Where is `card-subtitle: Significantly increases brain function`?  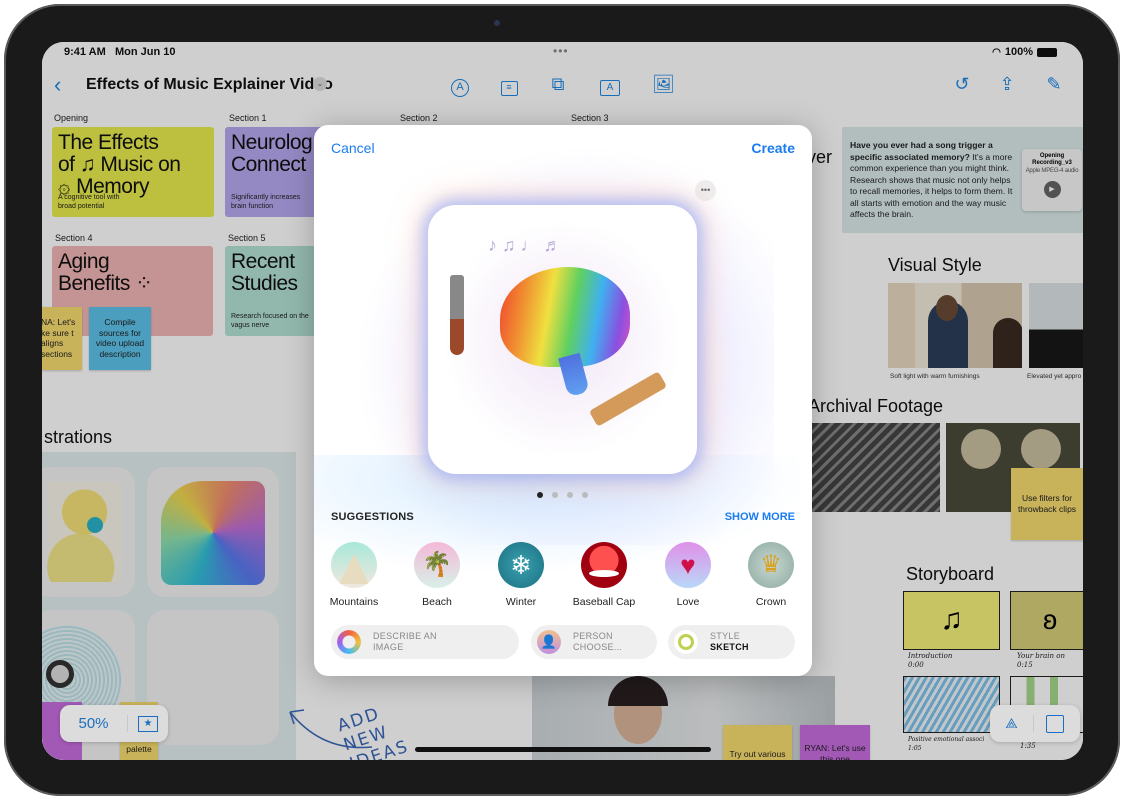 card-subtitle: Significantly increases brain function is located at coordinates (266, 202).